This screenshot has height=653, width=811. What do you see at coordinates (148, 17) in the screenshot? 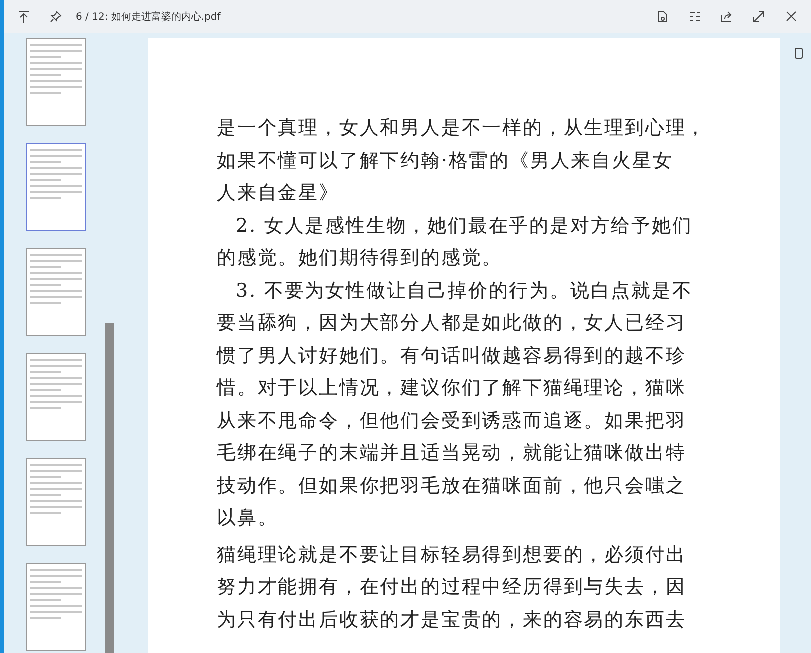
I see `window-title: 6 / 12: 如何走进富婆的内心.pdf` at bounding box center [148, 17].